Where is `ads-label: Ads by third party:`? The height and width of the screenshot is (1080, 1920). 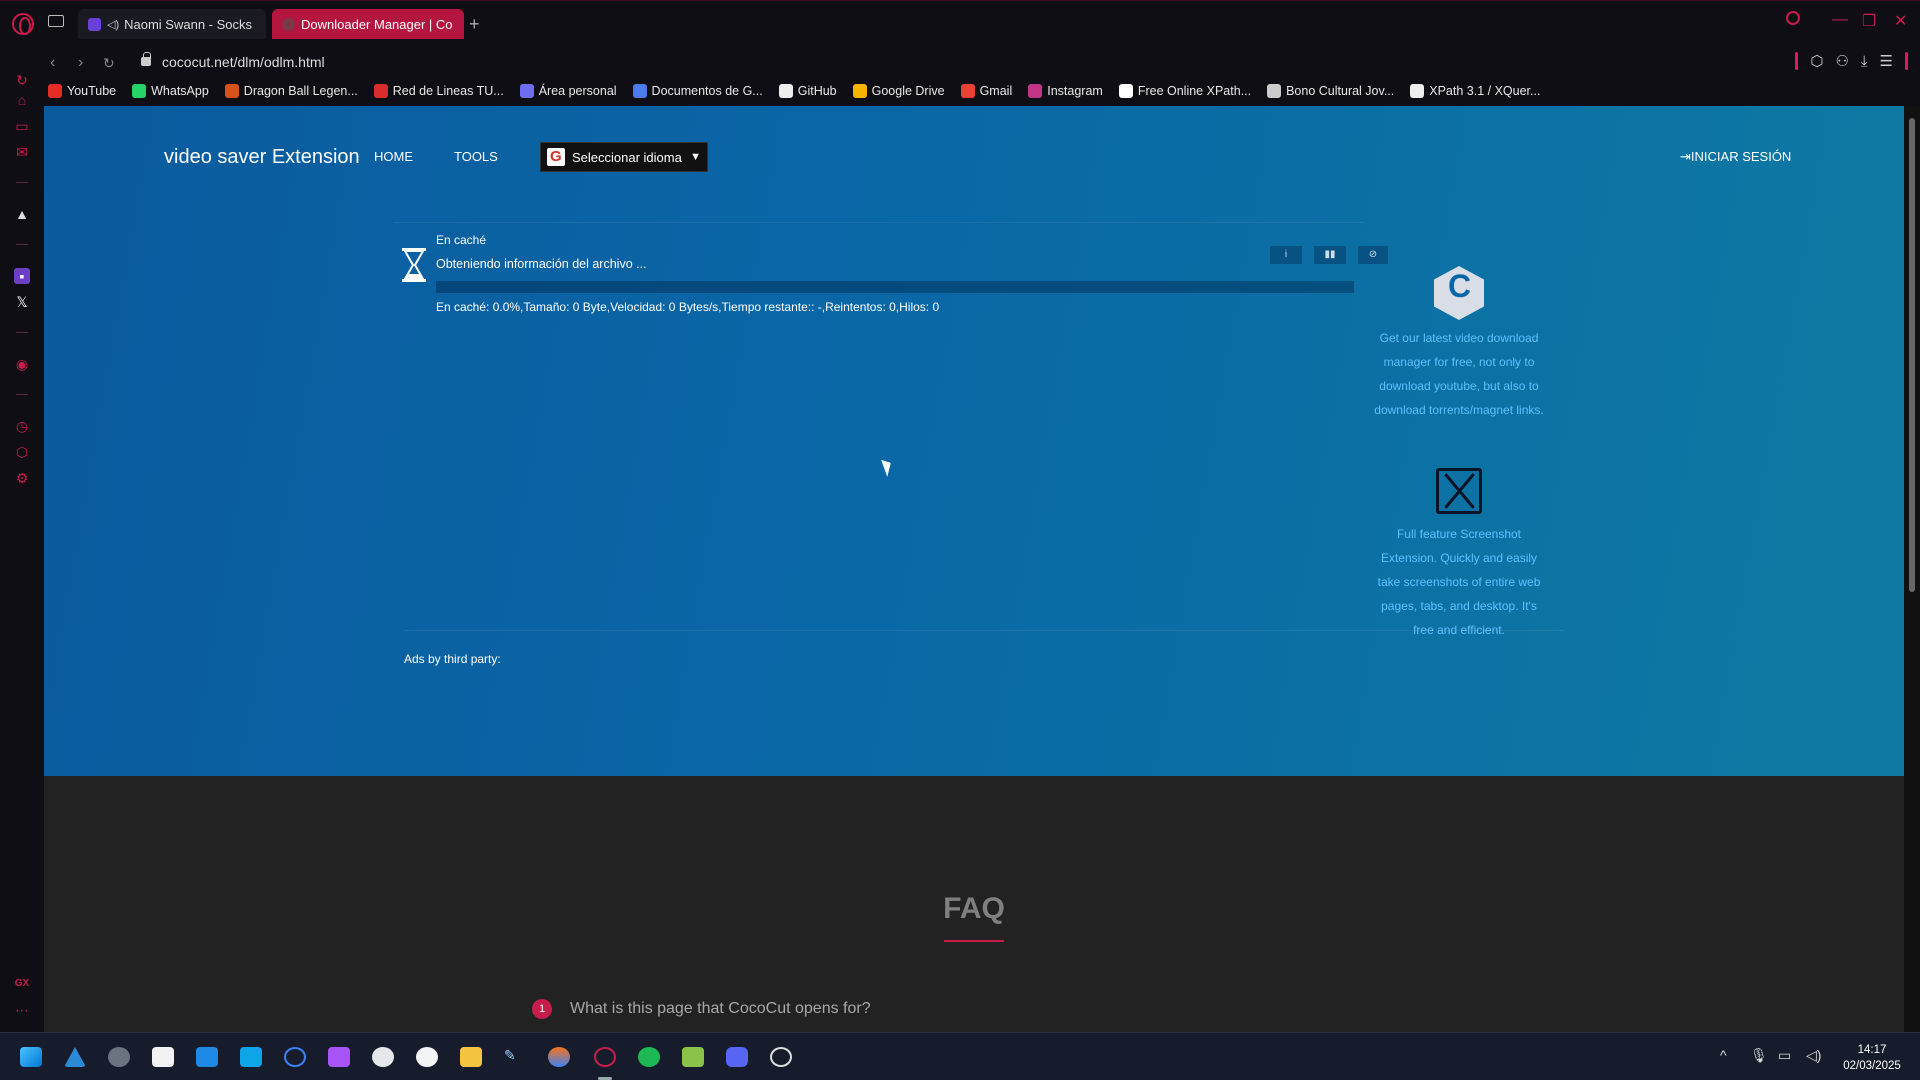
ads-label: Ads by third party: is located at coordinates (452, 659).